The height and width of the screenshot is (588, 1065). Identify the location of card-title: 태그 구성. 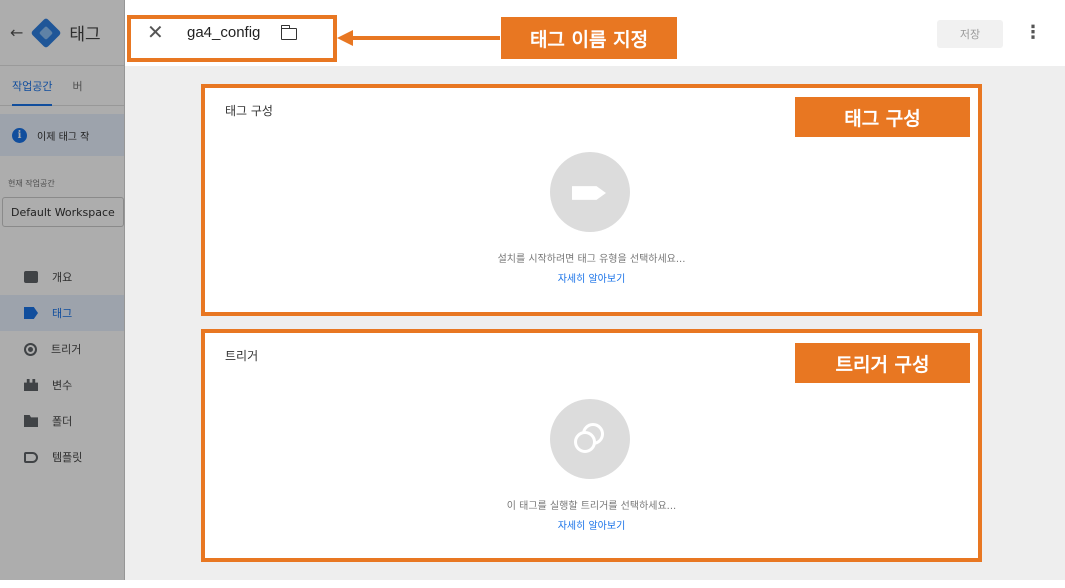
(249, 111).